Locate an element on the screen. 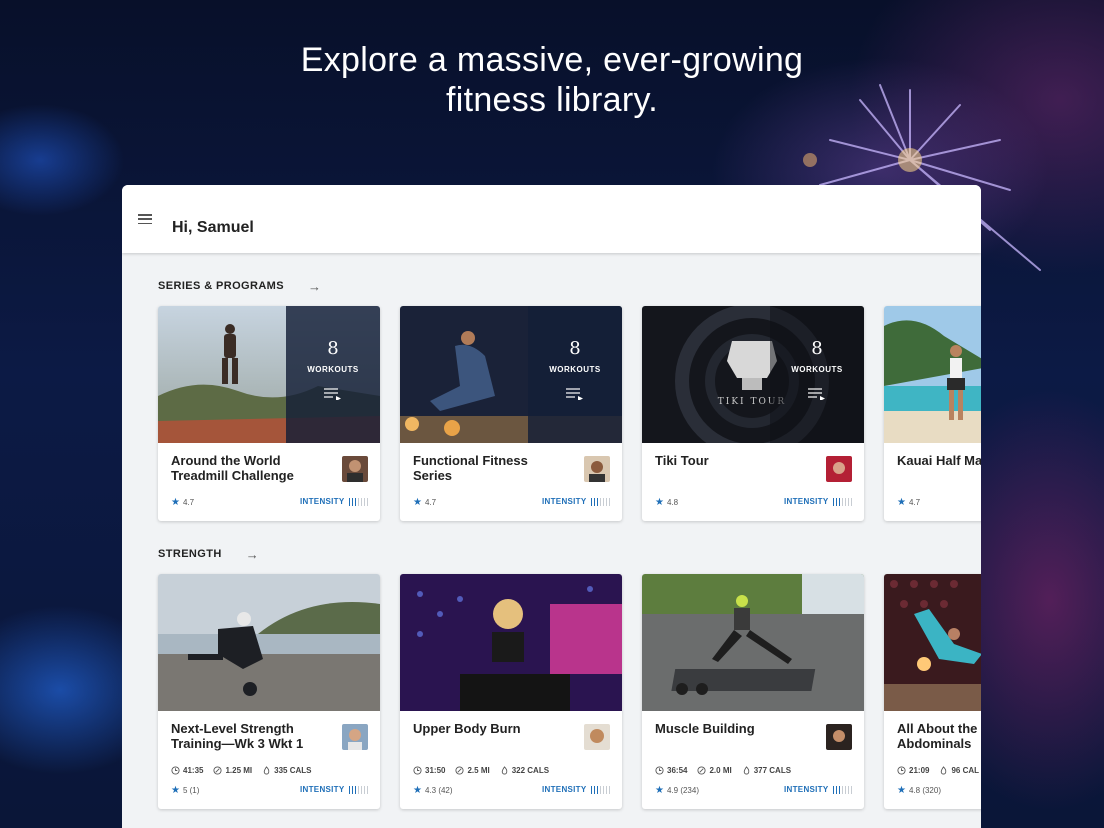 The width and height of the screenshot is (1104, 828). card-title: Kauai Half Ma is located at coordinates (939, 460).